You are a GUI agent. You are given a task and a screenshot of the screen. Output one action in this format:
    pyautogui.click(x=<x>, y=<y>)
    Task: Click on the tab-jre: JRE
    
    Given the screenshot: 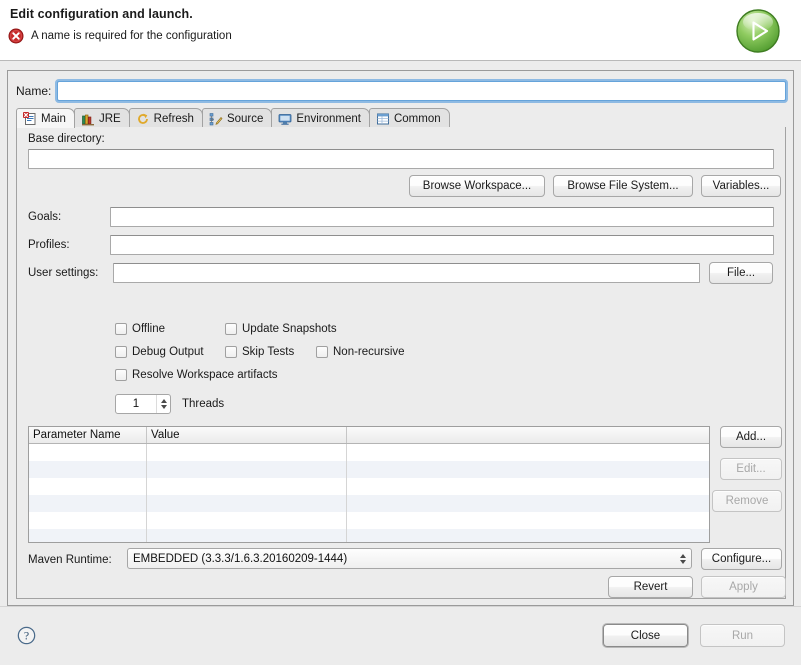 What is the action you would take?
    pyautogui.click(x=101, y=118)
    